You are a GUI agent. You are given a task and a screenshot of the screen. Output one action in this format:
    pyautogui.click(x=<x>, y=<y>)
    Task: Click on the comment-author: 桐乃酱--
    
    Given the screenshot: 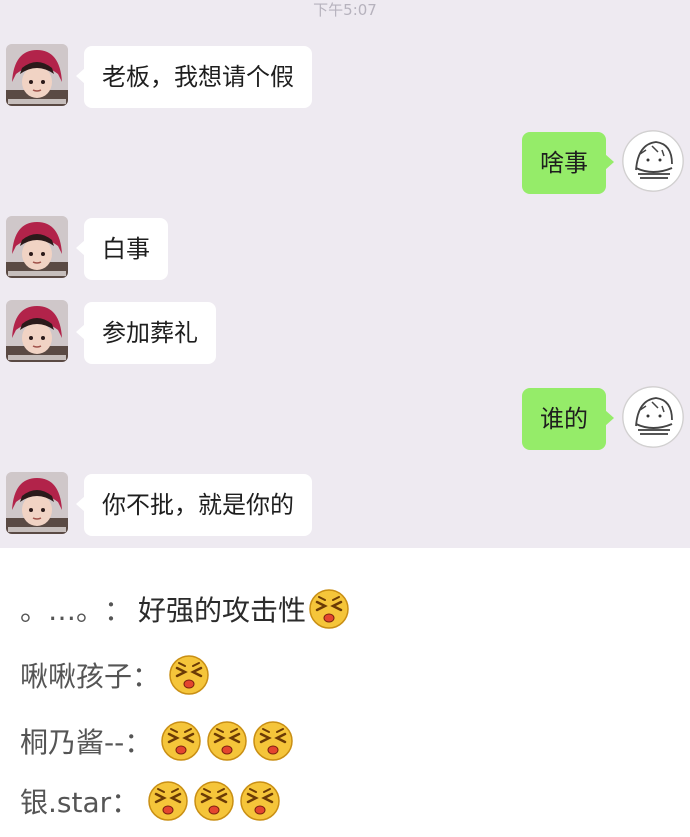 What is the action you would take?
    pyautogui.click(x=72, y=741)
    